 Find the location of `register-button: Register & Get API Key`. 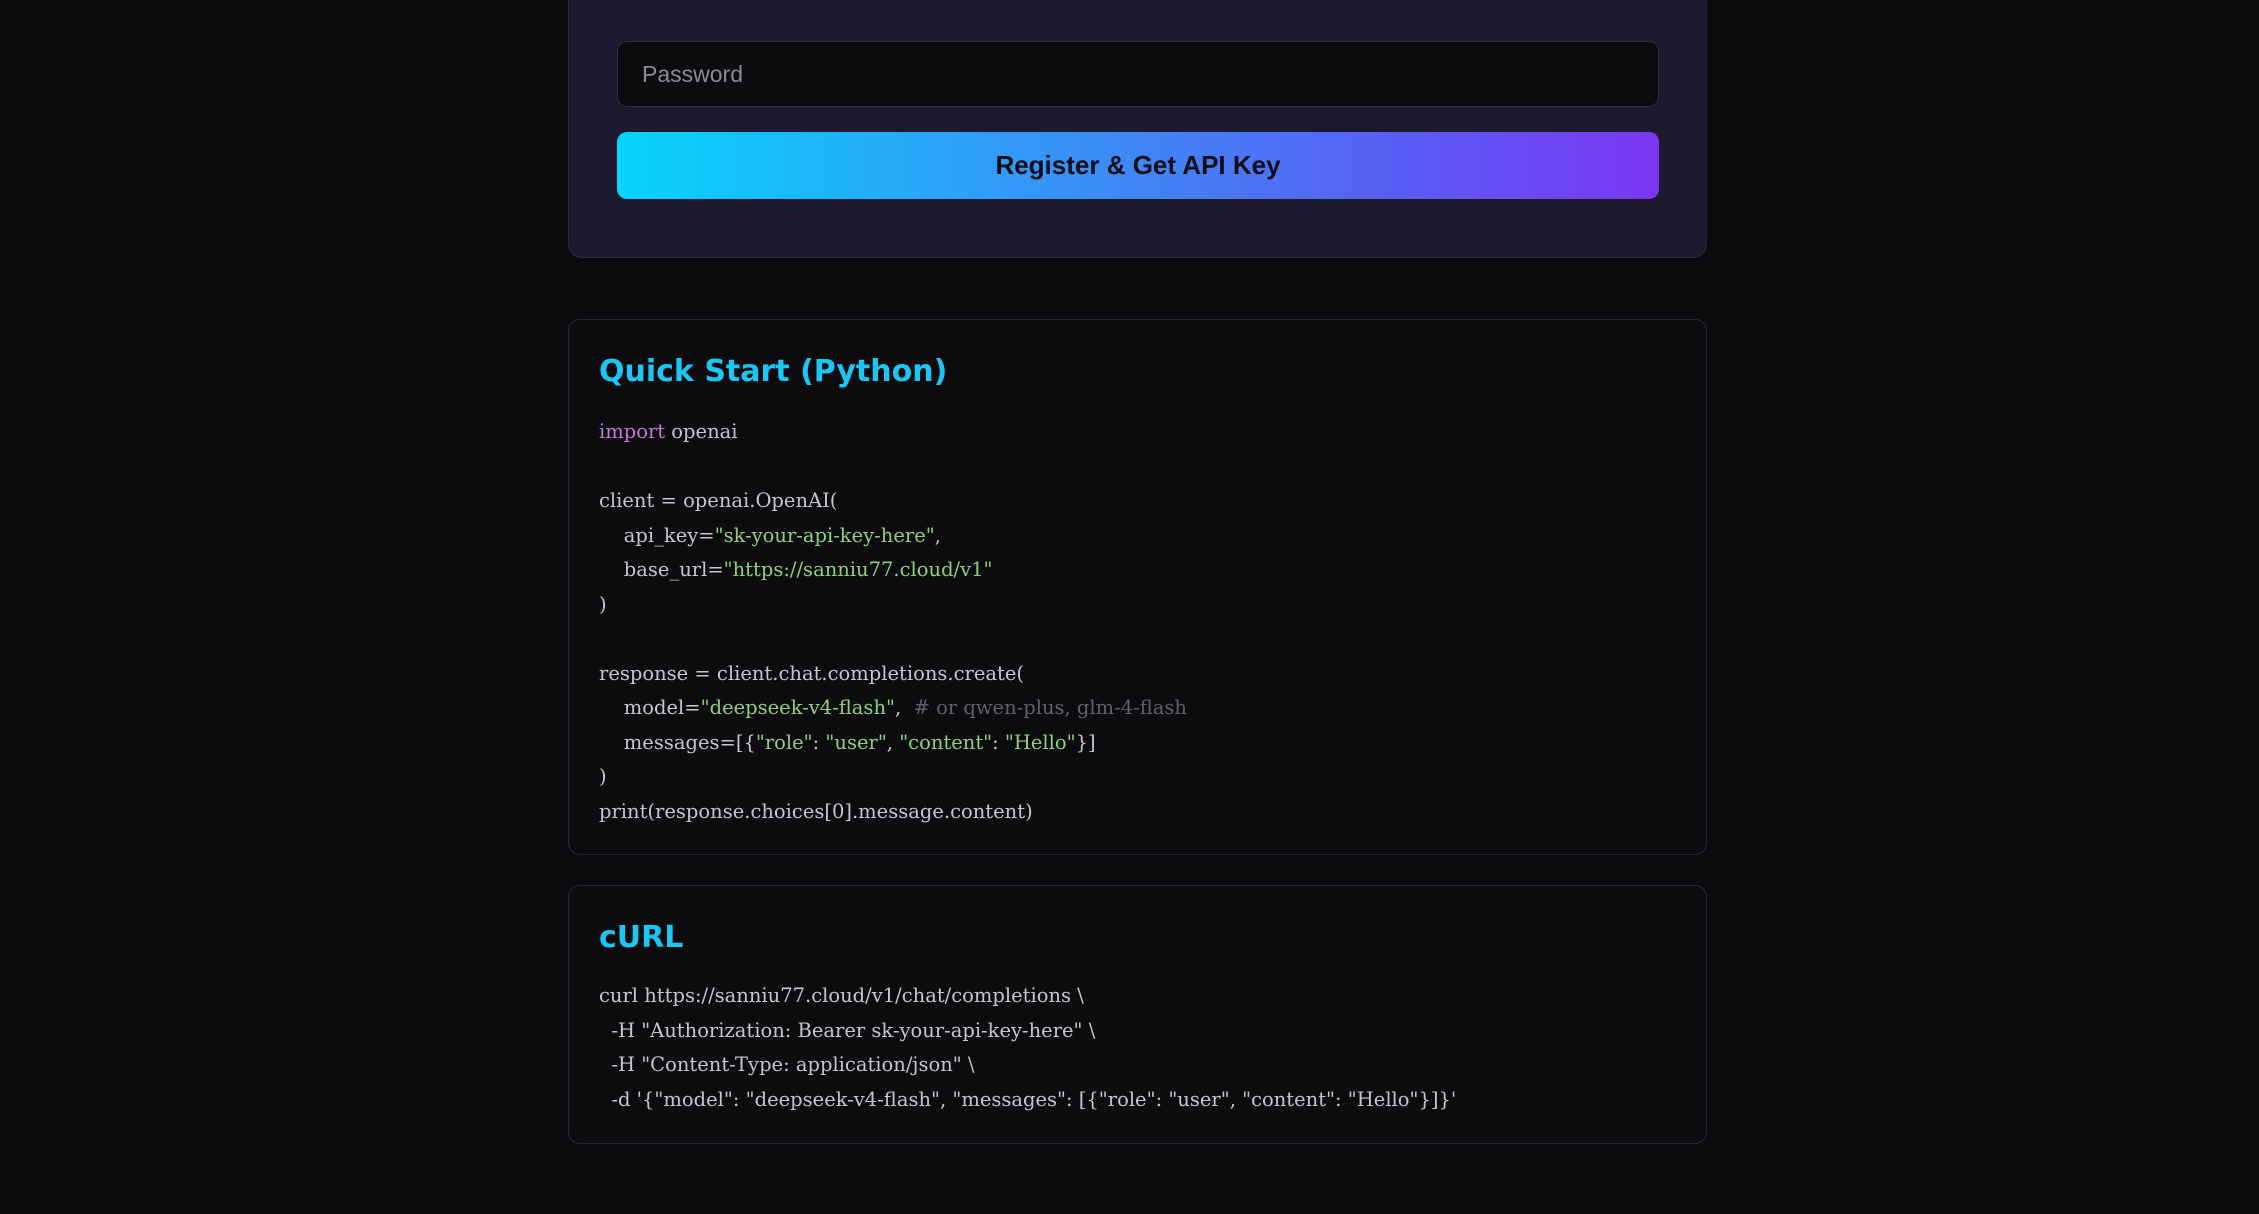

register-button: Register & Get API Key is located at coordinates (1138, 165).